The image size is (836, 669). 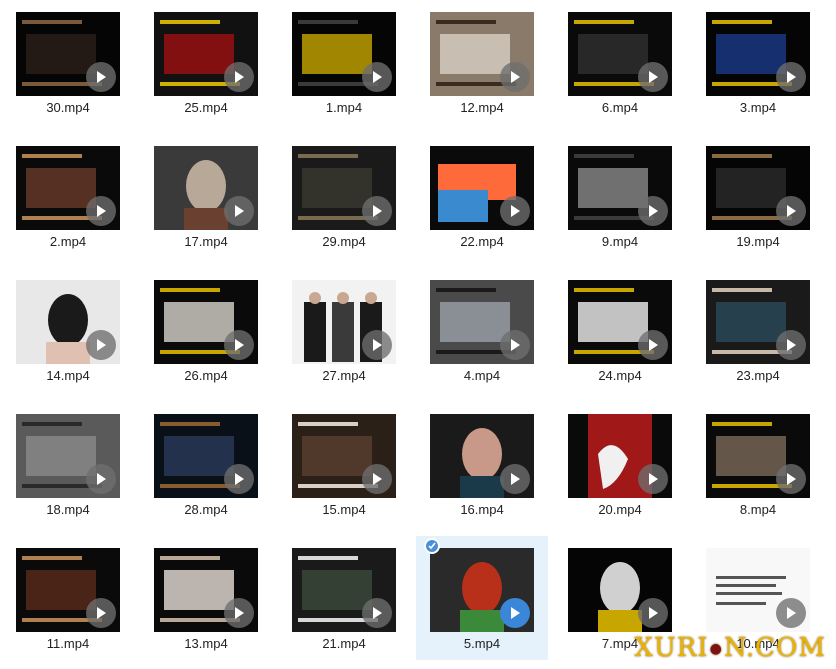 What do you see at coordinates (206, 644) in the screenshot?
I see `file-name: 13.mp4` at bounding box center [206, 644].